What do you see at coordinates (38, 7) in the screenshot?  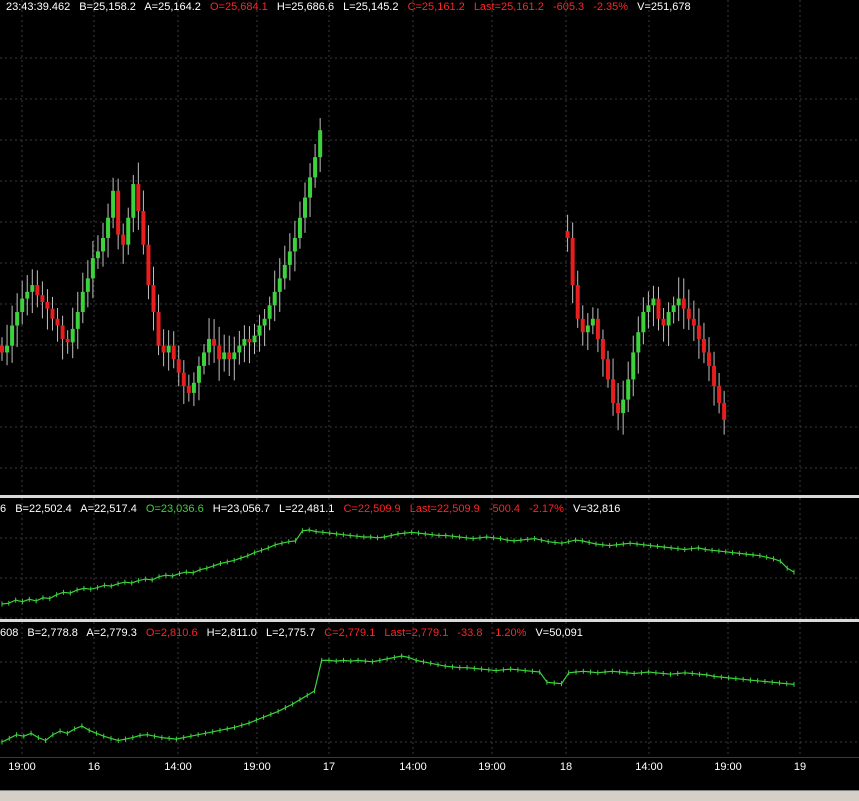 I see `quote-field: 23:43:39.462` at bounding box center [38, 7].